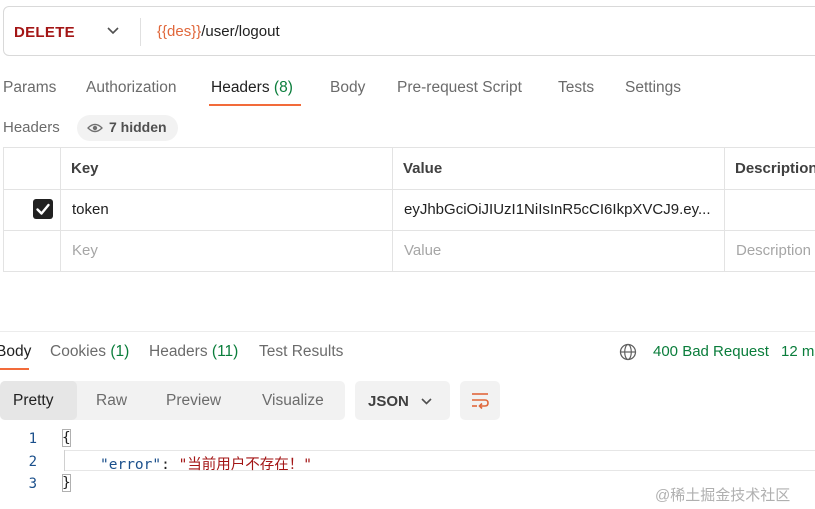 Image resolution: width=815 pixels, height=509 pixels. I want to click on headers-title: Headers, so click(31, 127).